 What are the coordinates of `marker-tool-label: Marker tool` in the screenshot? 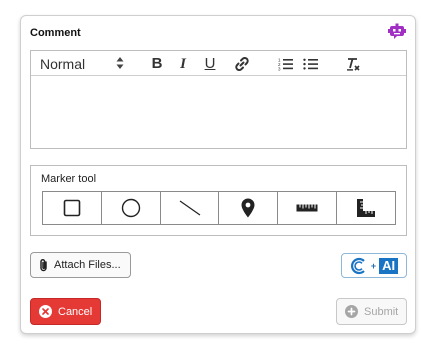 It's located at (69, 179).